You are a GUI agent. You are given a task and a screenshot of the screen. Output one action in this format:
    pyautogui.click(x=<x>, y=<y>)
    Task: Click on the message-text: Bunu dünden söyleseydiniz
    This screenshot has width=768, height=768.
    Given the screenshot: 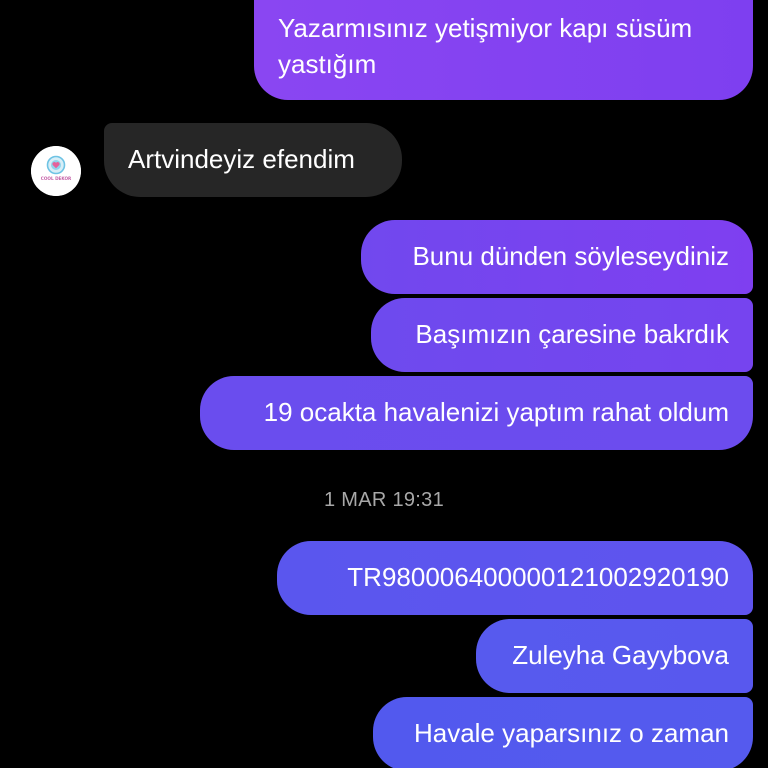 What is the action you would take?
    pyautogui.click(x=570, y=256)
    